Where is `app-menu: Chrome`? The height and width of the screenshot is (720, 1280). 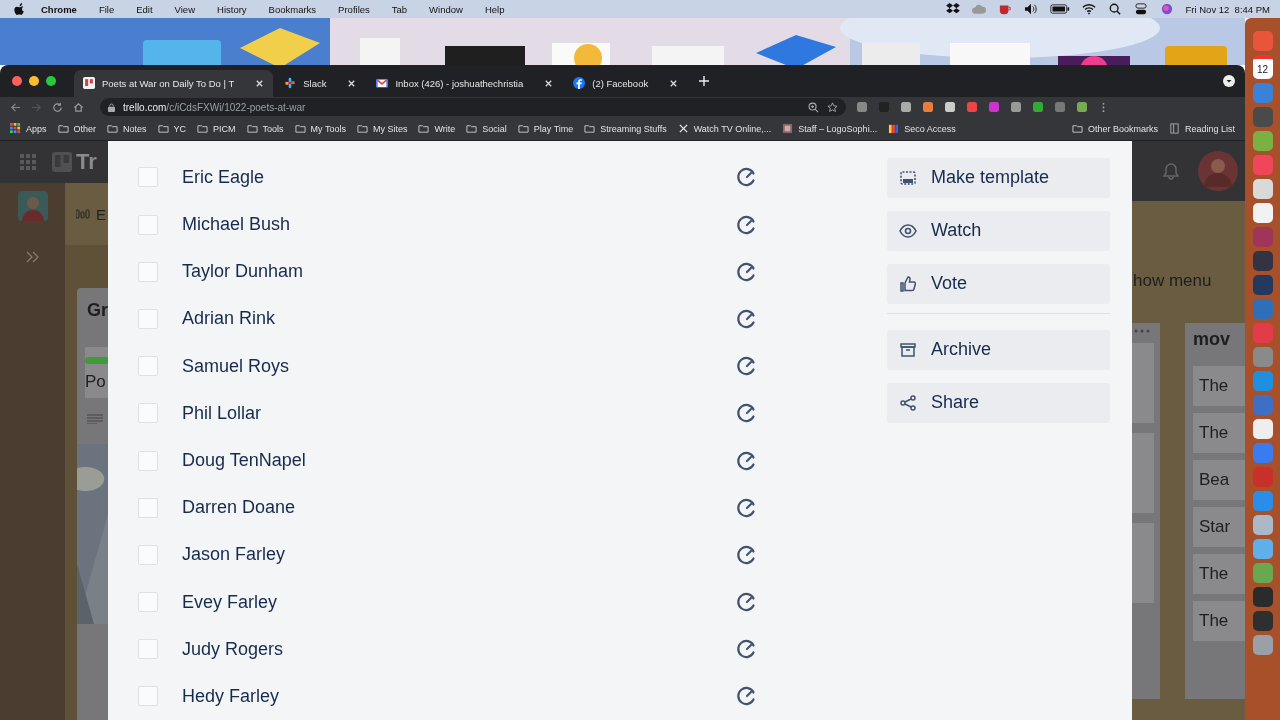 app-menu: Chrome is located at coordinates (59, 9).